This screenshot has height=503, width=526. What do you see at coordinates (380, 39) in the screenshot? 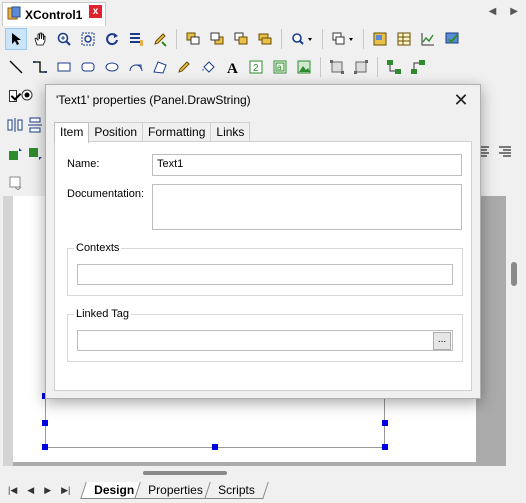
I see `panel-icon` at bounding box center [380, 39].